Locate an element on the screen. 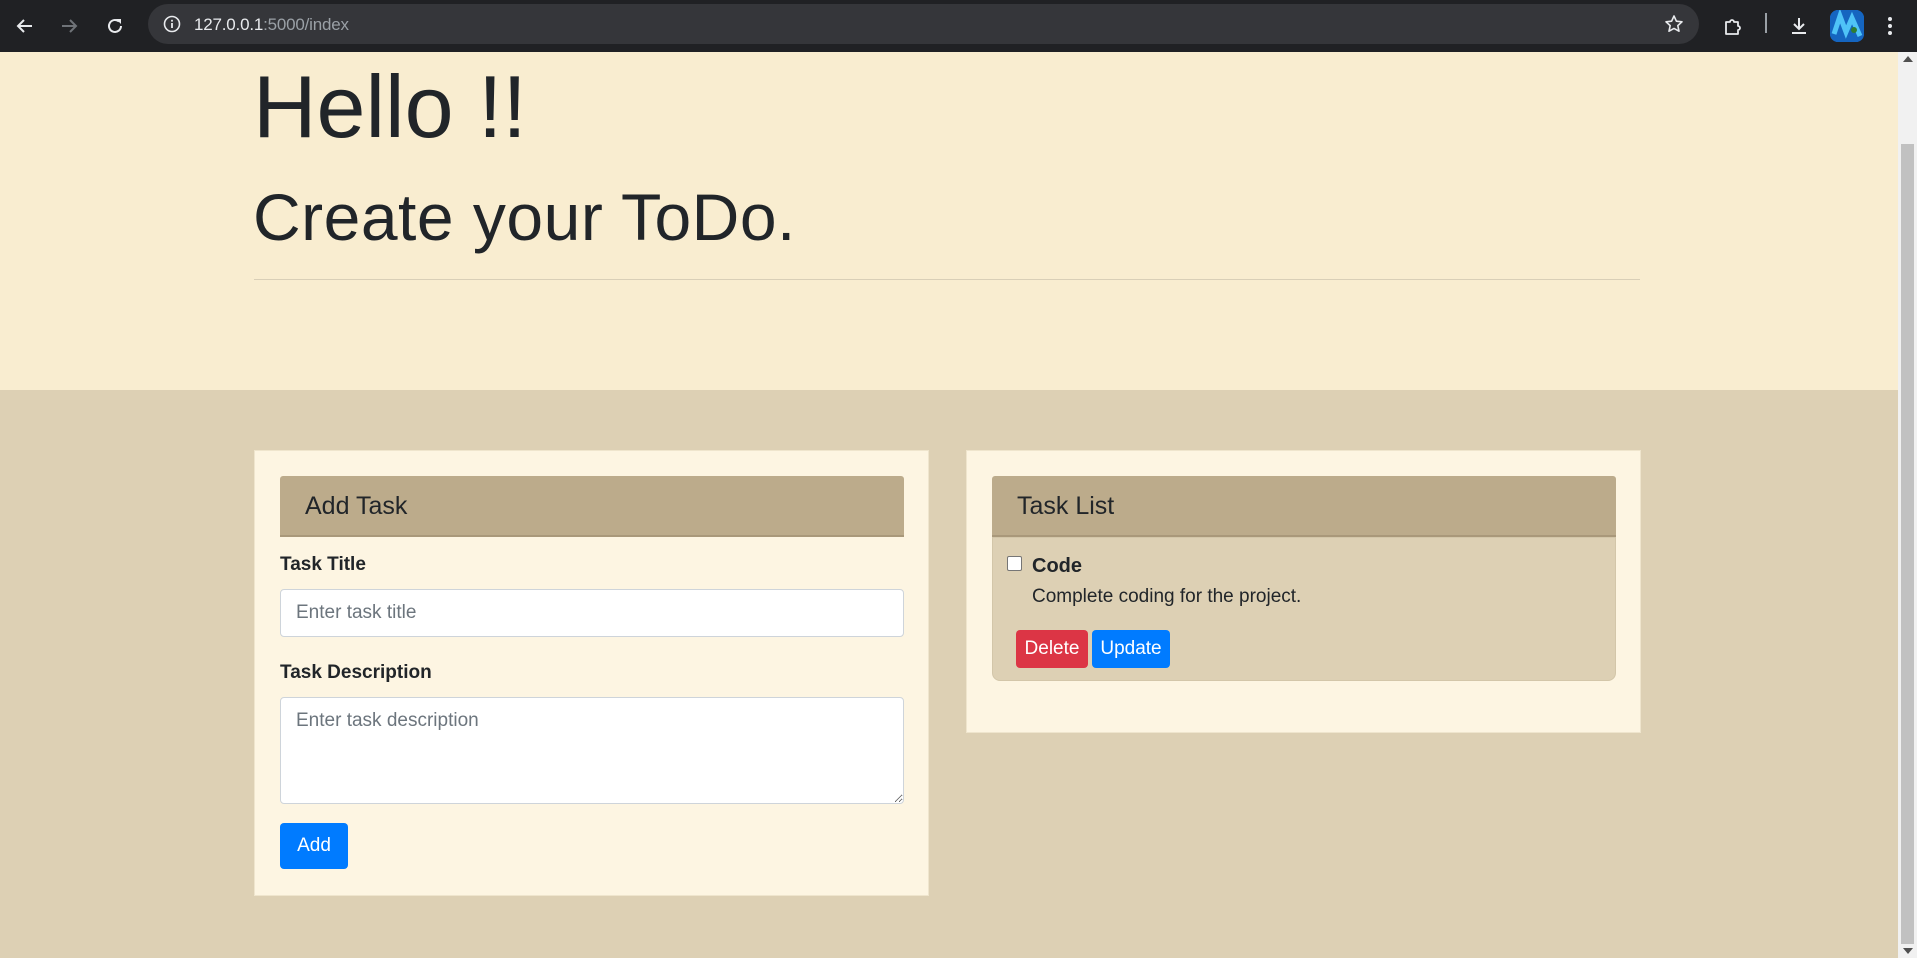  add-task-button: Add is located at coordinates (314, 846).